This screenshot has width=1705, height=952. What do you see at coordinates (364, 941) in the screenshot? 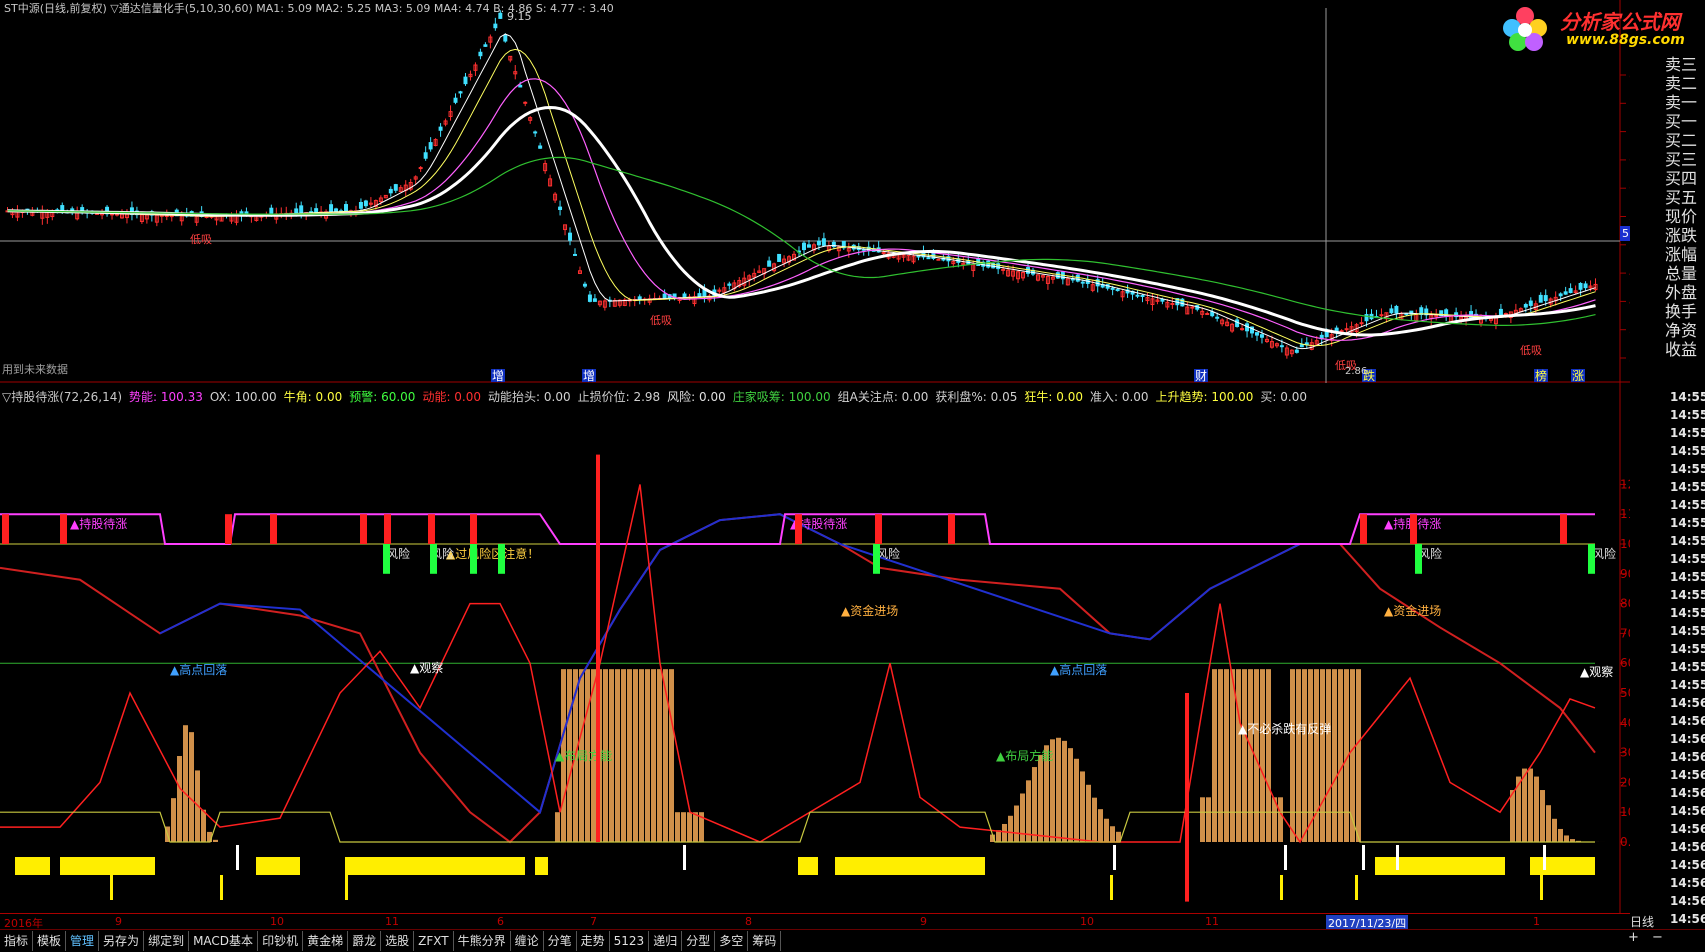
I see `tab-8: 爵龙` at bounding box center [364, 941].